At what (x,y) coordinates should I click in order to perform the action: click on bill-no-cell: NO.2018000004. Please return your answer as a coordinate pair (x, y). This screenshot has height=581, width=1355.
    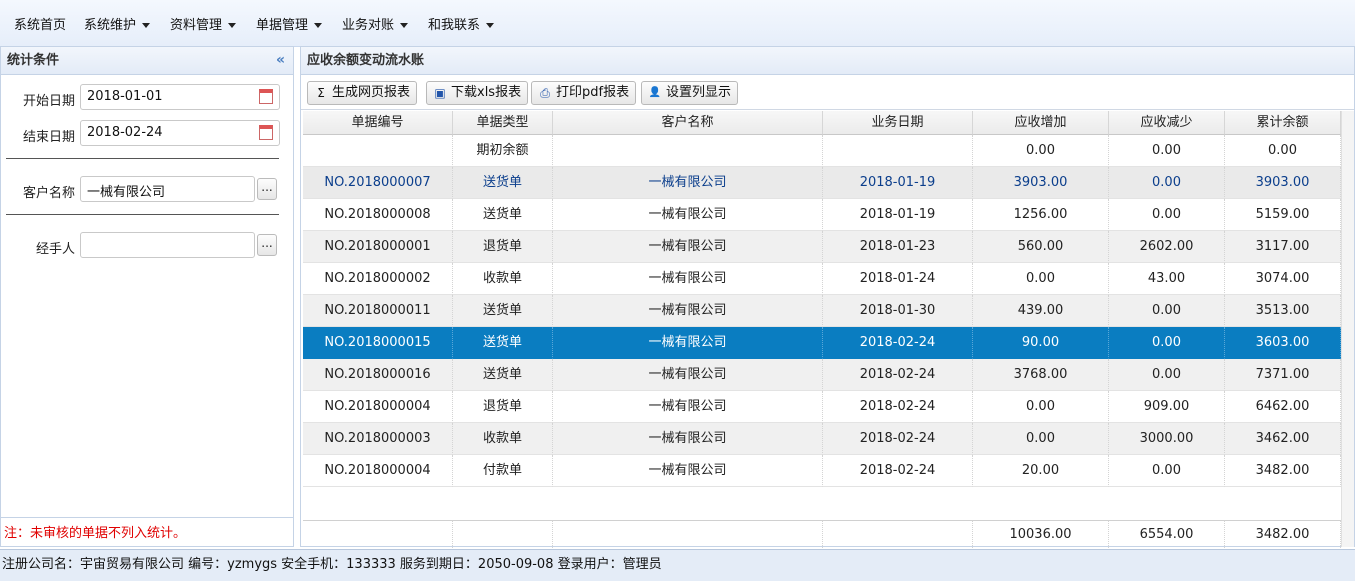
    Looking at the image, I should click on (378, 407).